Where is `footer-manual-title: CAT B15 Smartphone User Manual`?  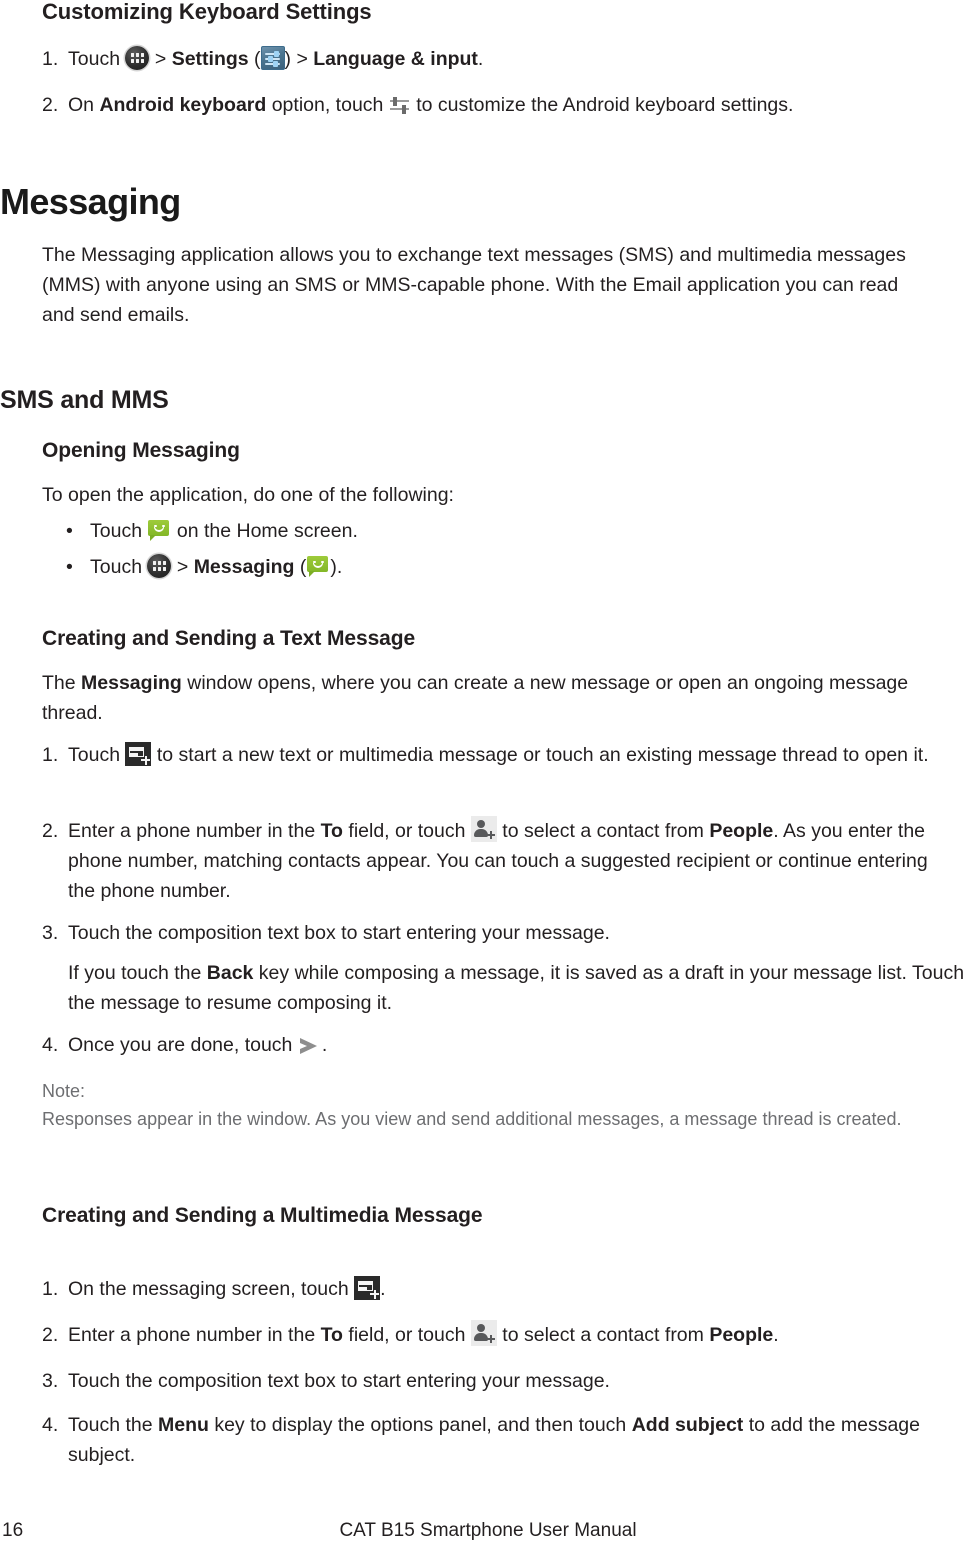
footer-manual-title: CAT B15 Smartphone User Manual is located at coordinates (488, 1530).